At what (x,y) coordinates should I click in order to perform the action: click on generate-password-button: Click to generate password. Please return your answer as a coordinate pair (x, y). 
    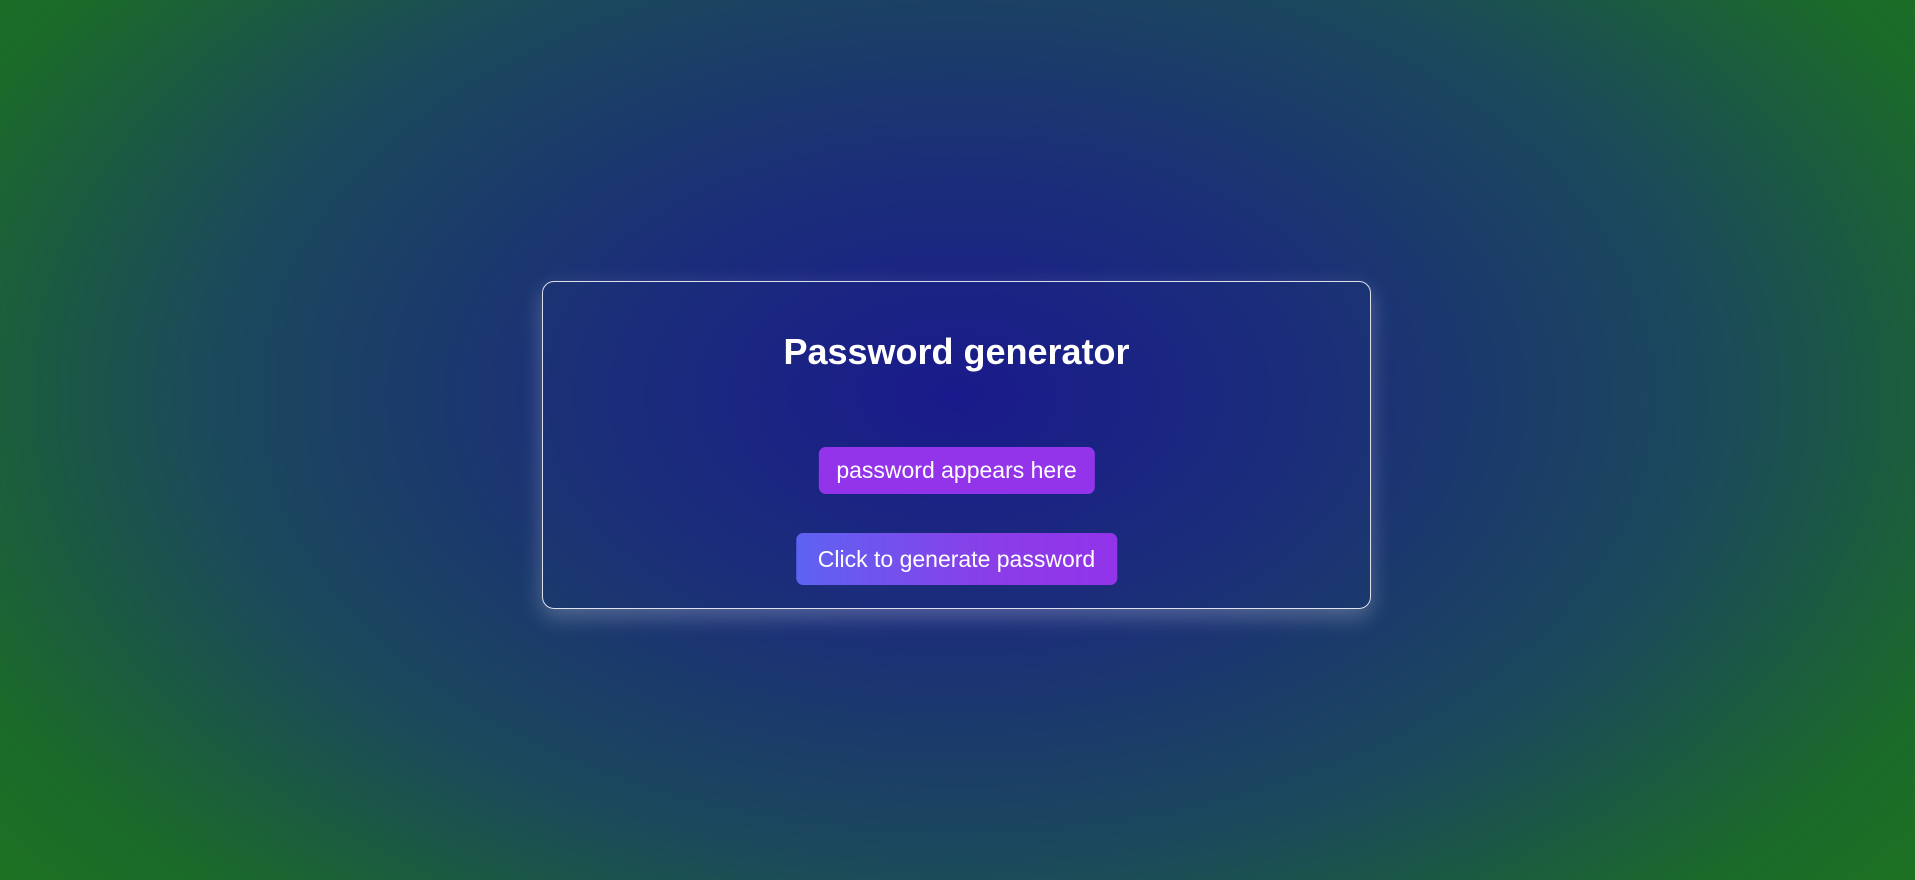
    Looking at the image, I should click on (956, 559).